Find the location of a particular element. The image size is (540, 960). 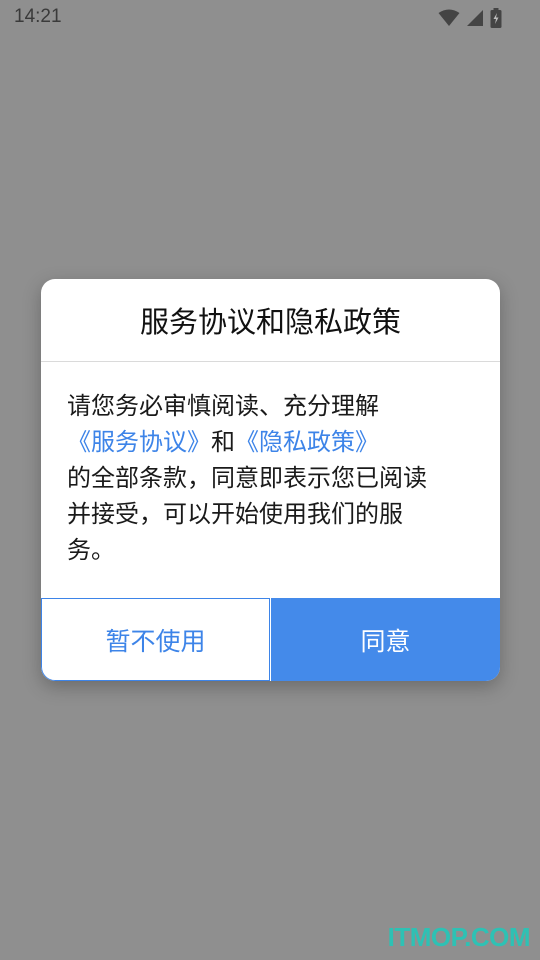

wifi-icon is located at coordinates (449, 18).